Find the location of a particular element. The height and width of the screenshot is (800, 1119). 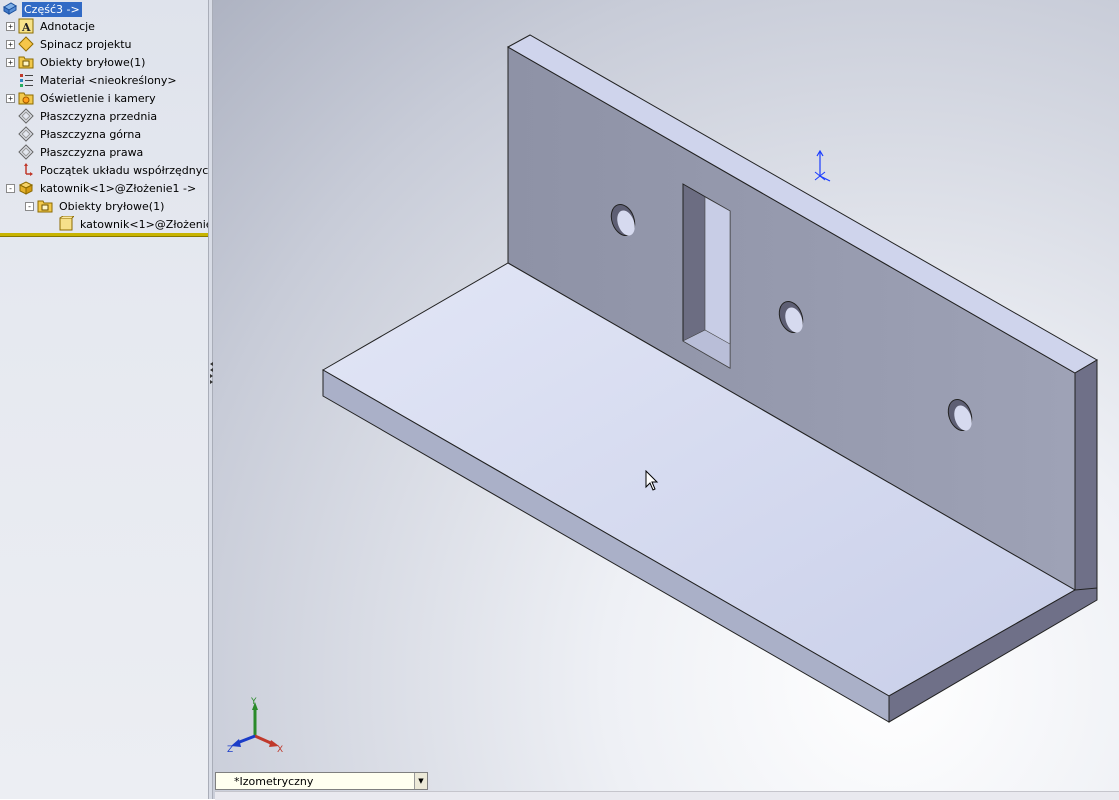

triad-z-label: Z is located at coordinates (230, 750).